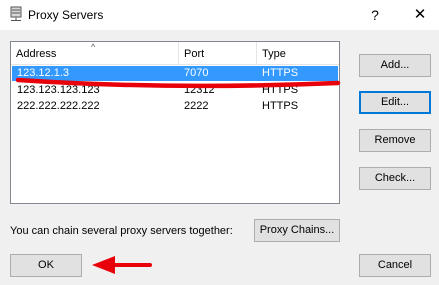 The image size is (439, 285). Describe the element at coordinates (103, 265) in the screenshot. I see `arrow-left-icon` at that location.